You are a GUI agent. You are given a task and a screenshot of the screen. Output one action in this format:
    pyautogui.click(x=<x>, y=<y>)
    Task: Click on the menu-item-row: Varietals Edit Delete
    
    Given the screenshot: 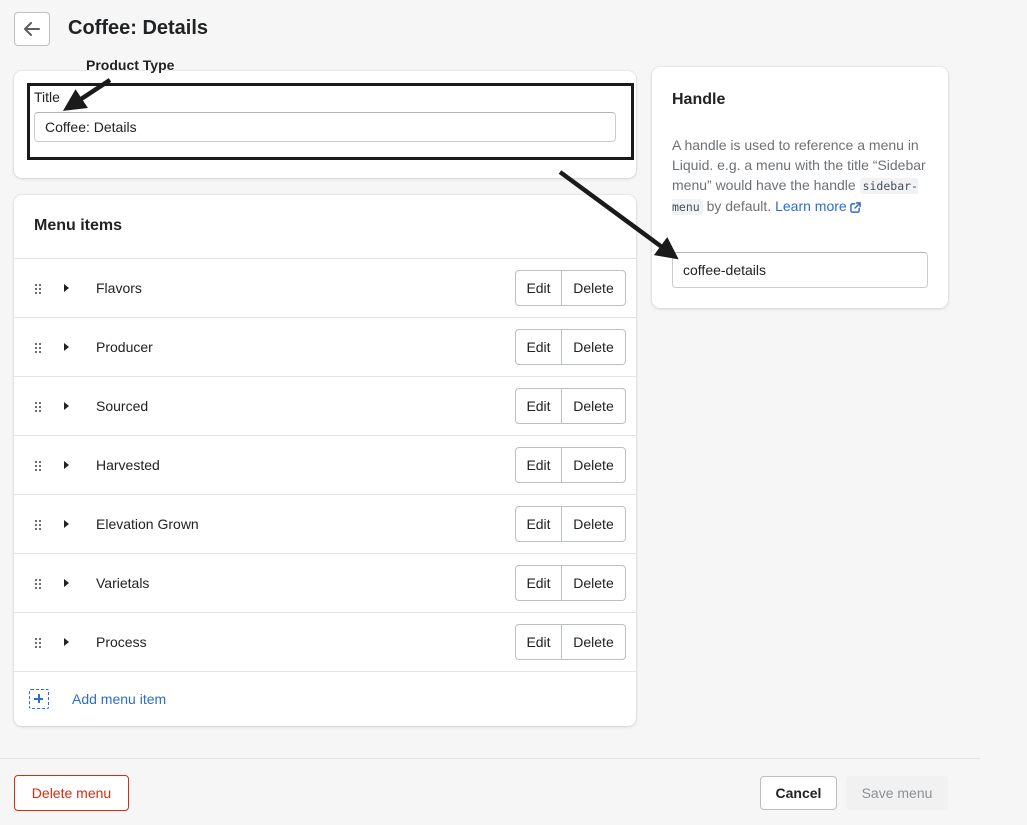 What is the action you would take?
    pyautogui.click(x=325, y=582)
    